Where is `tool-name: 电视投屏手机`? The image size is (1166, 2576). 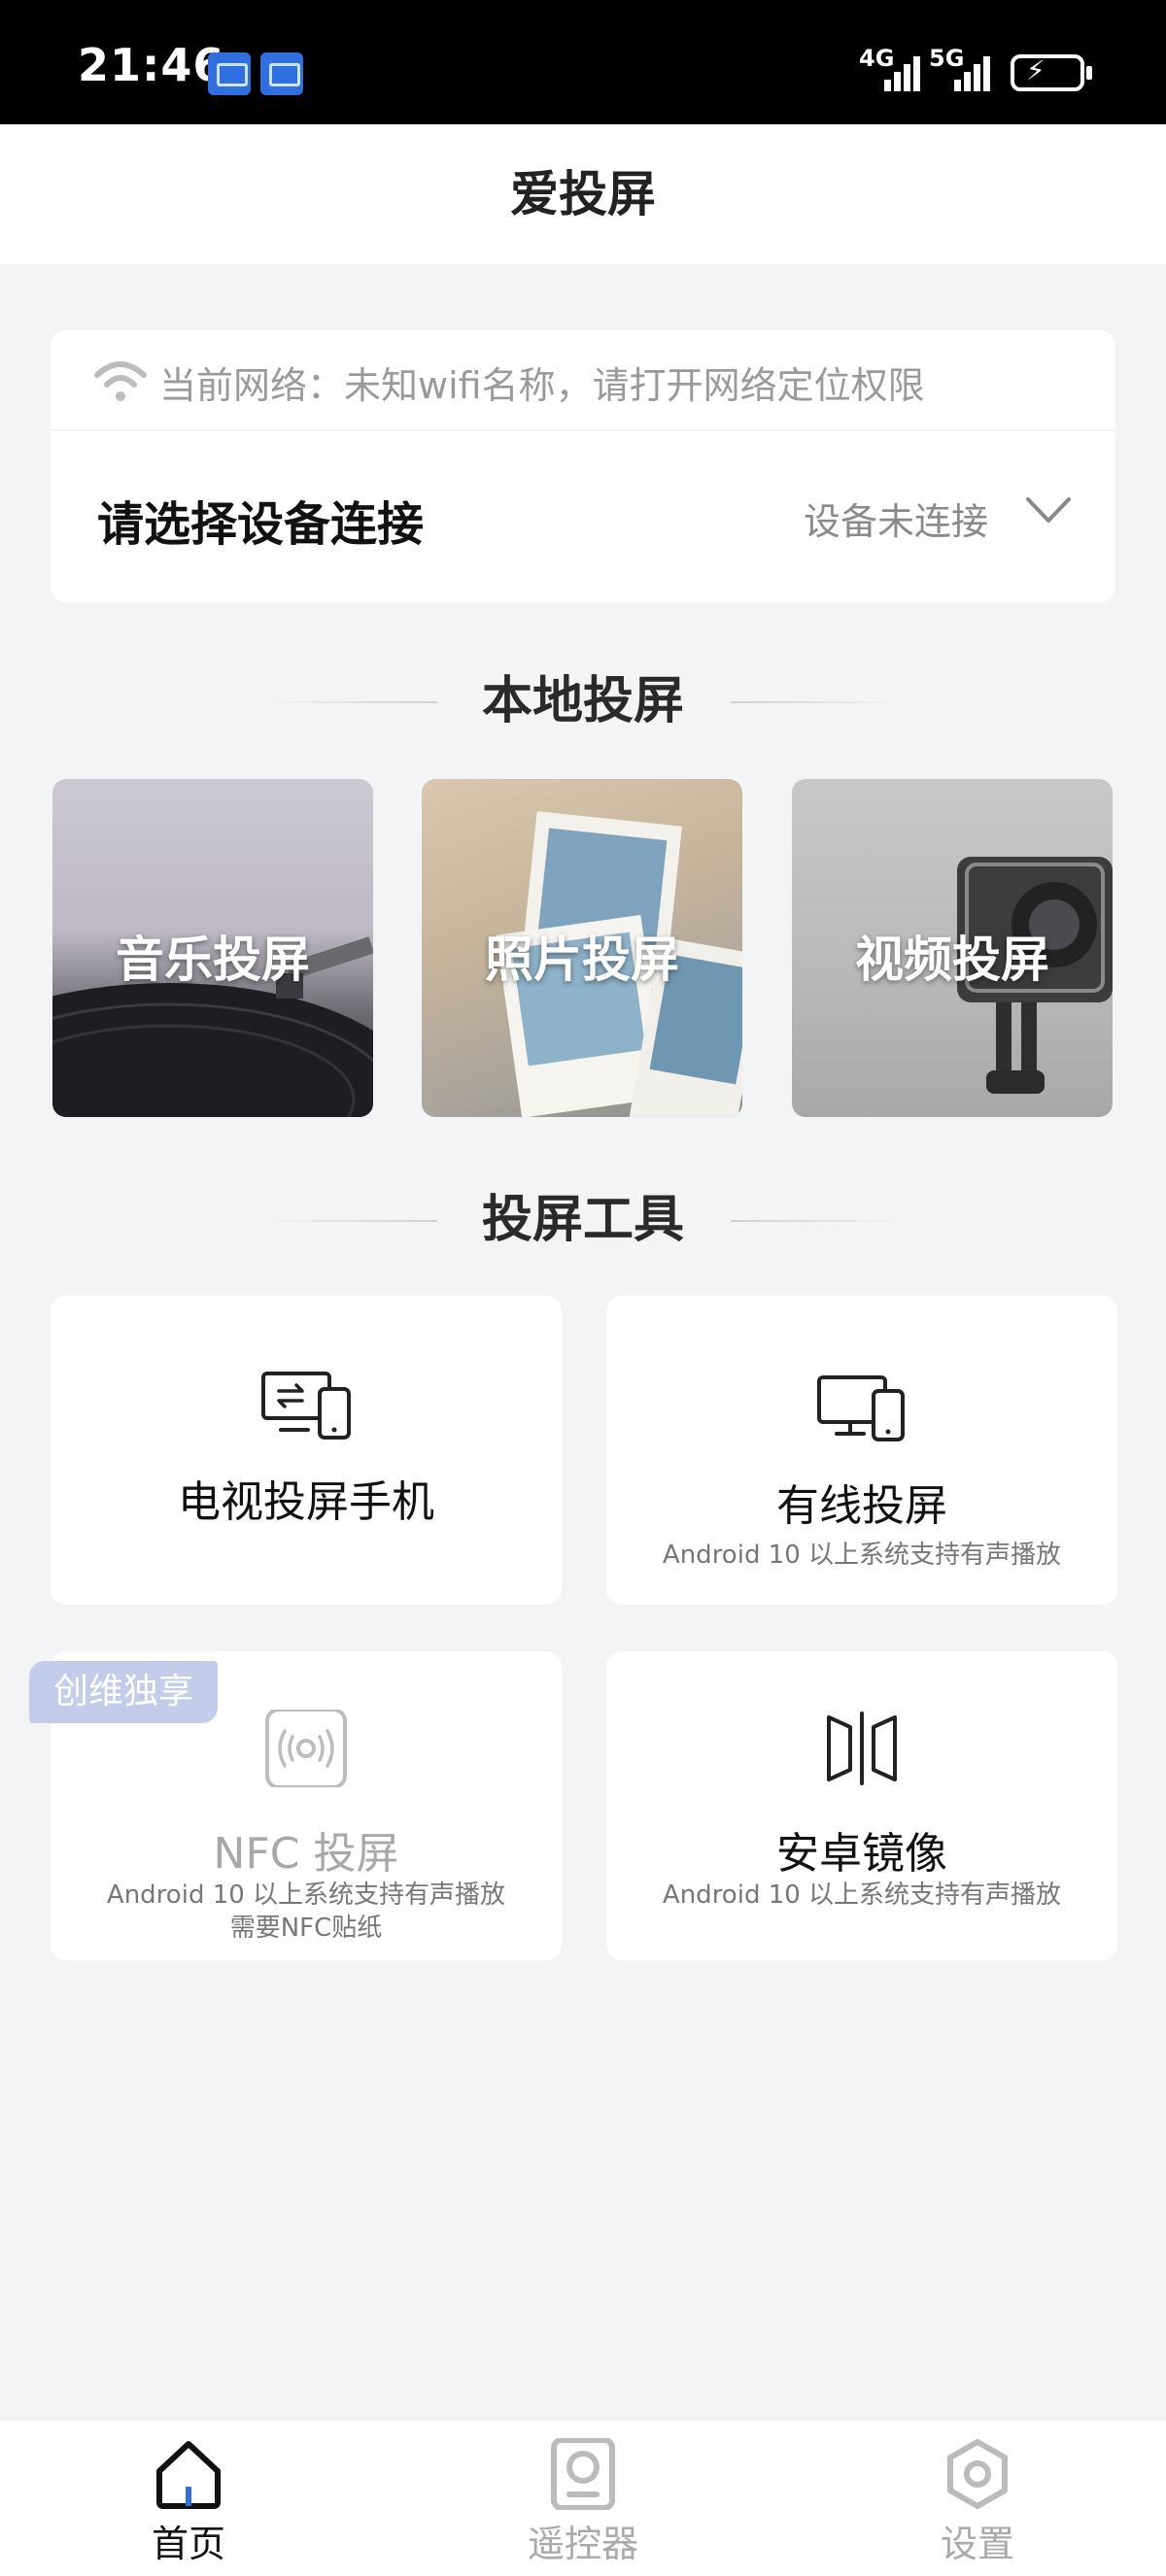 tool-name: 电视投屏手机 is located at coordinates (306, 1502).